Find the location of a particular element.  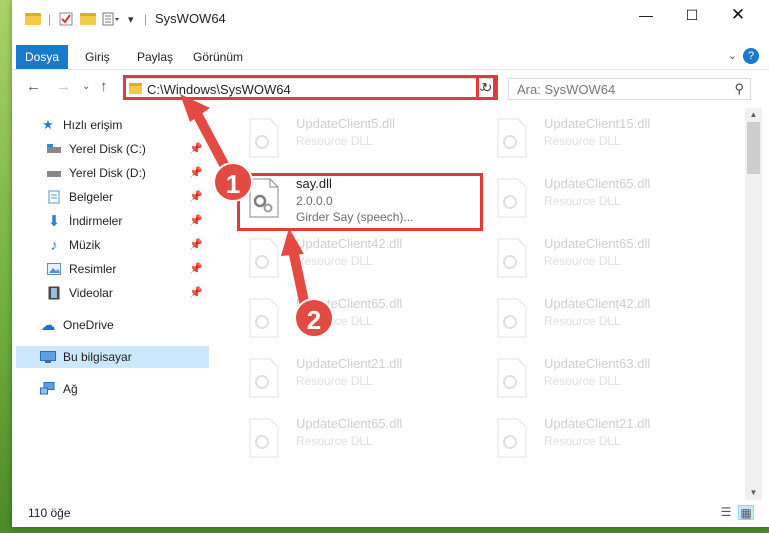

search-icon: ⚲ is located at coordinates (739, 89).